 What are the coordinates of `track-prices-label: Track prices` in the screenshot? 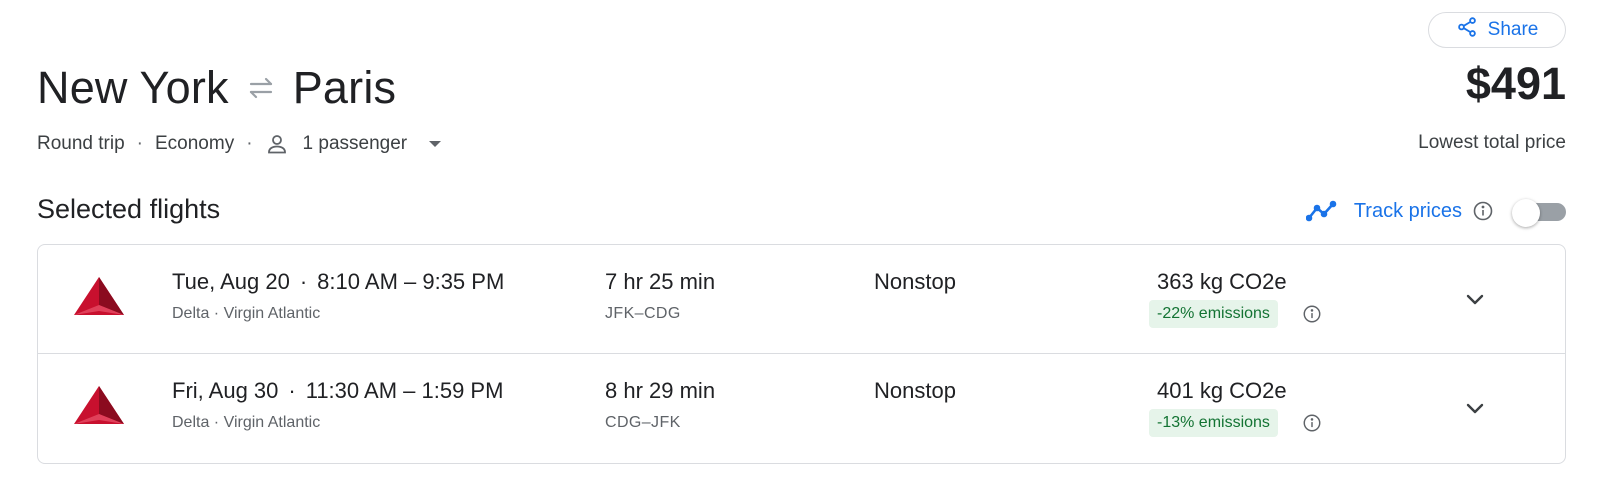 It's located at (1408, 211).